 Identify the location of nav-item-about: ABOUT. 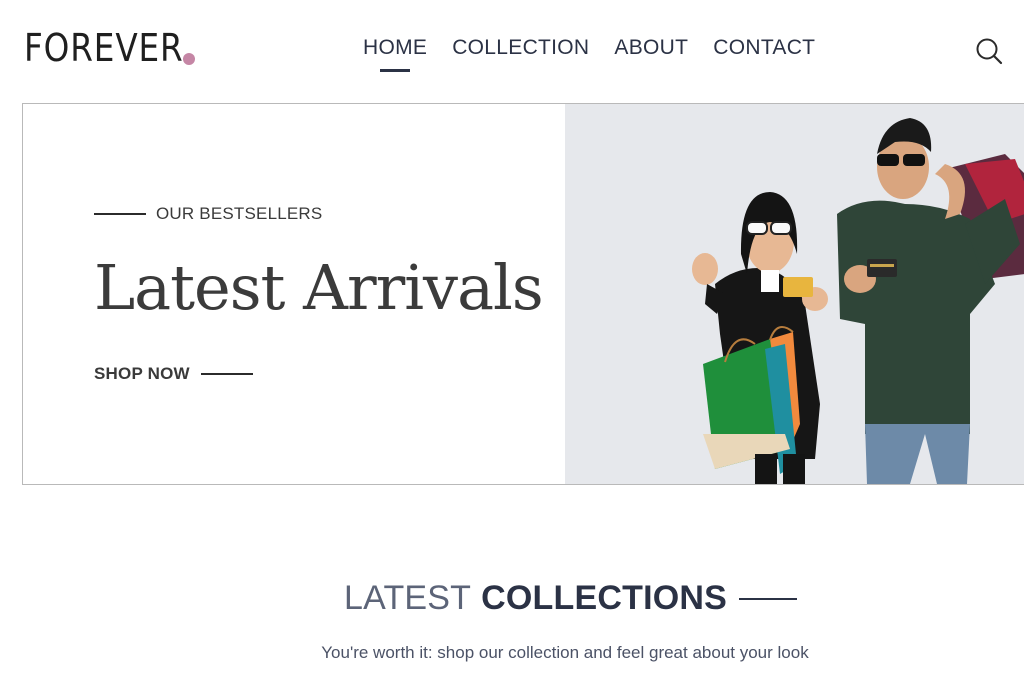
(651, 48).